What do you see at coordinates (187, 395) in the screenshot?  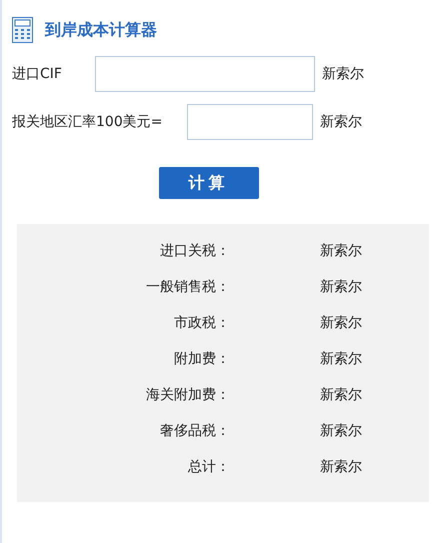 I see `result-label: 海关附加费：` at bounding box center [187, 395].